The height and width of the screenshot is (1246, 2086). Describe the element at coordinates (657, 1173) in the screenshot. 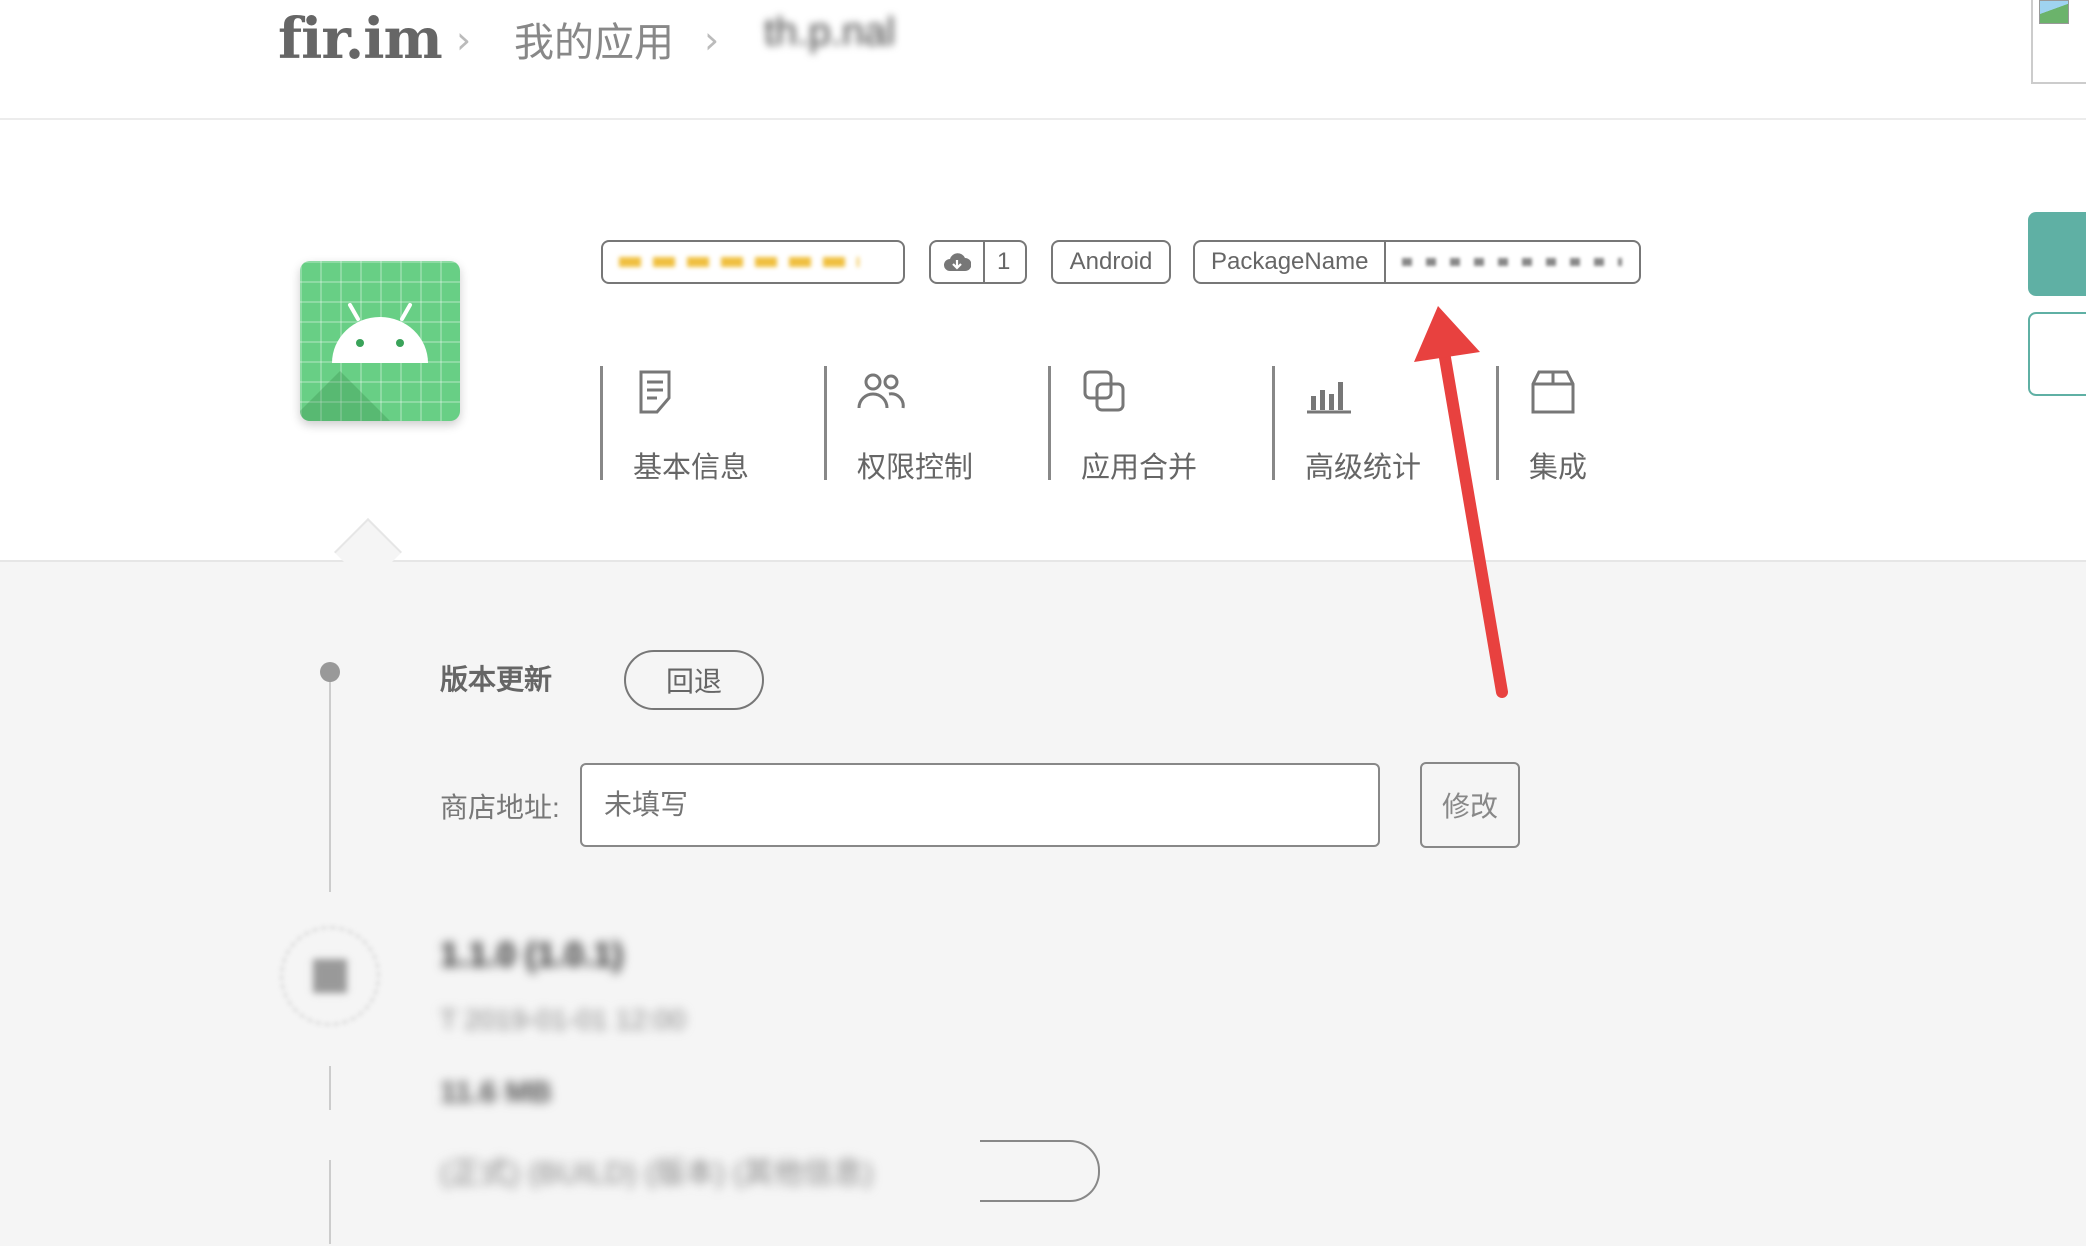

I see `version-tags: (正式) (BUILD) (版本) (其他信息)` at that location.